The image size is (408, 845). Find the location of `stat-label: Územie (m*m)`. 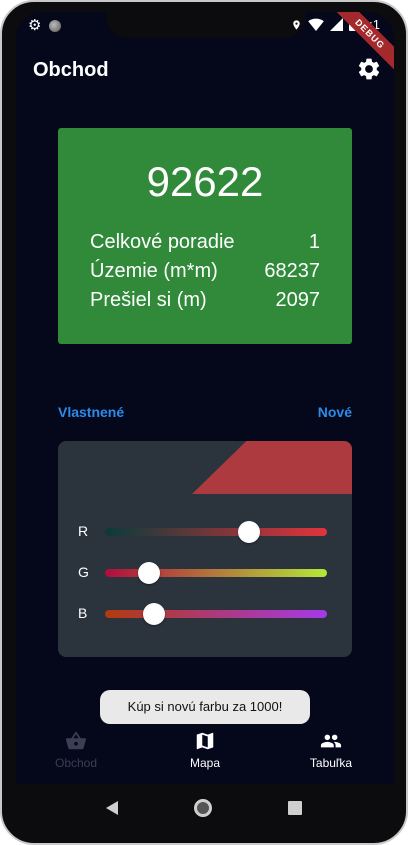

stat-label: Územie (m*m) is located at coordinates (154, 271).